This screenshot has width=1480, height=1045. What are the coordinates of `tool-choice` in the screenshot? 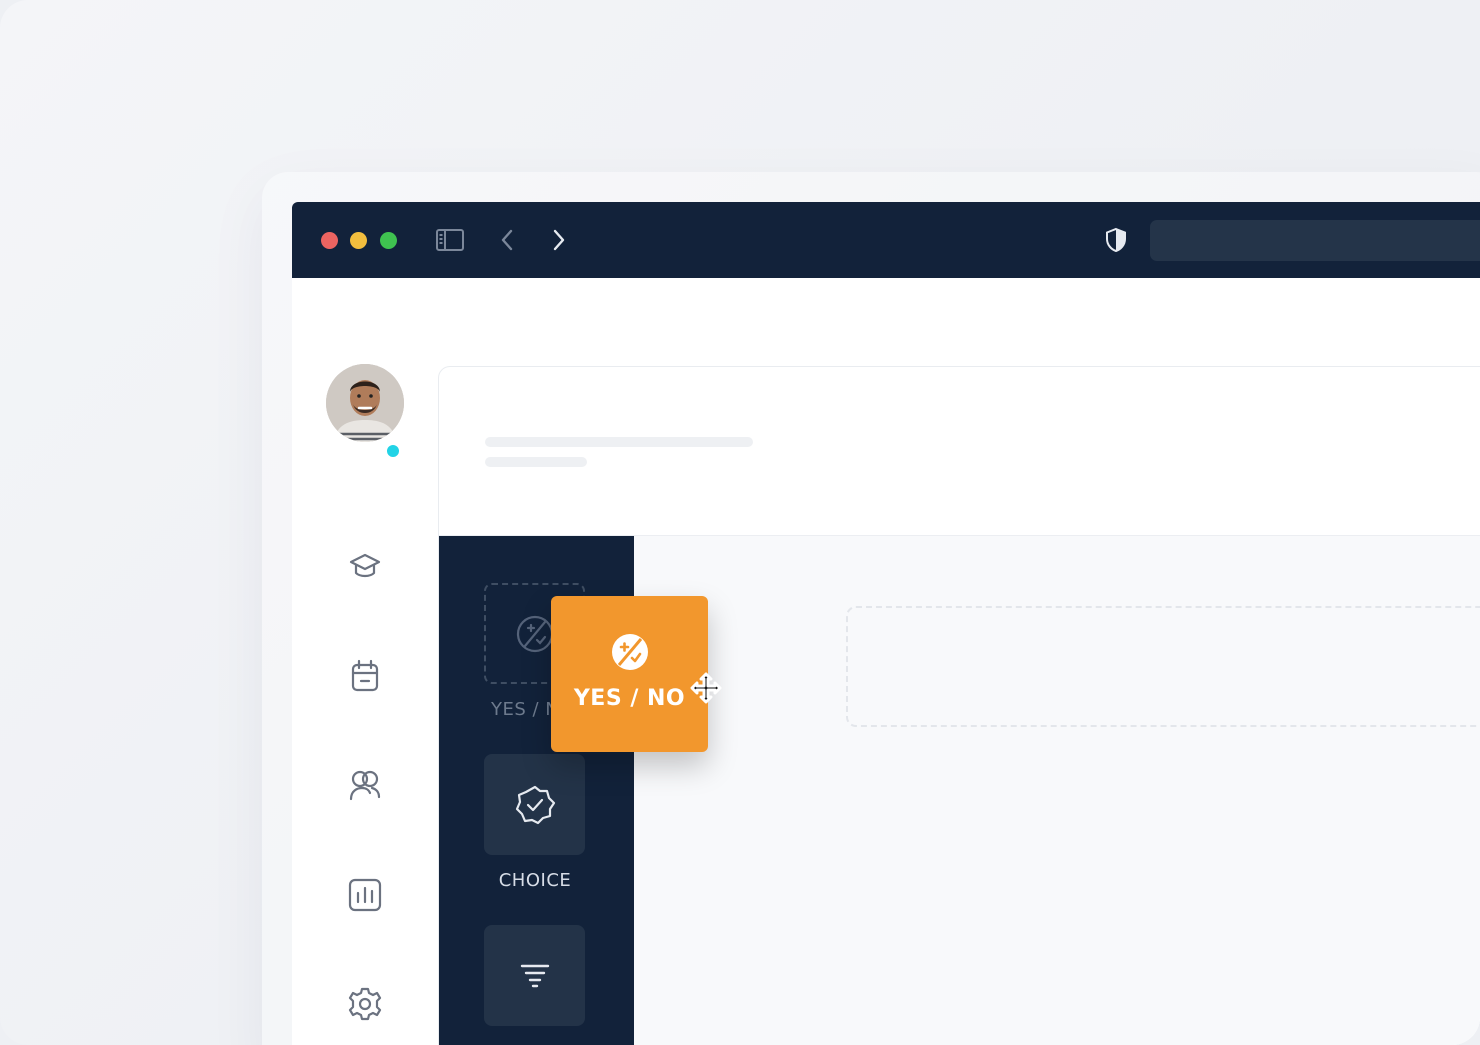 It's located at (534, 804).